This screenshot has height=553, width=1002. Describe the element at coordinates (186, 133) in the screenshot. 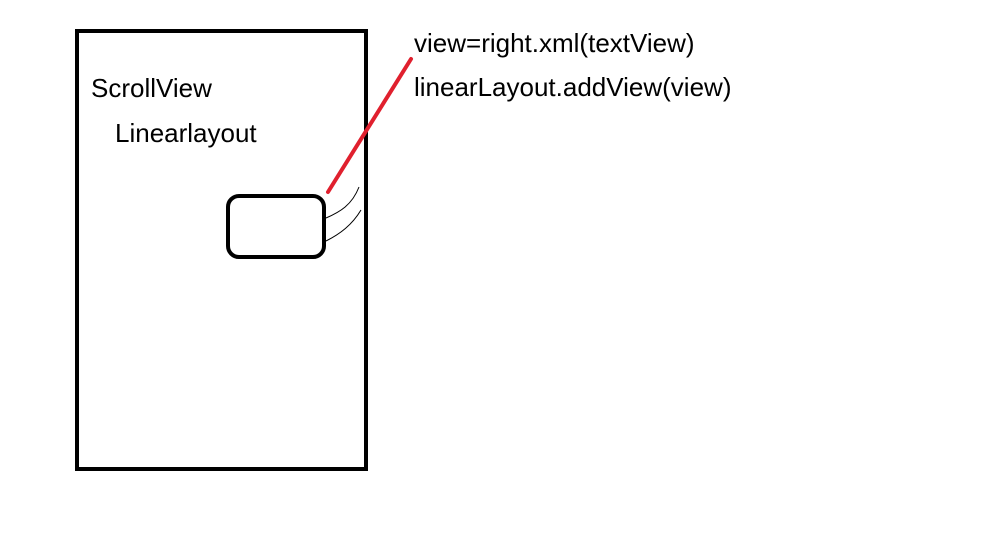

I see `linearlayout-label: Linearlayout` at that location.